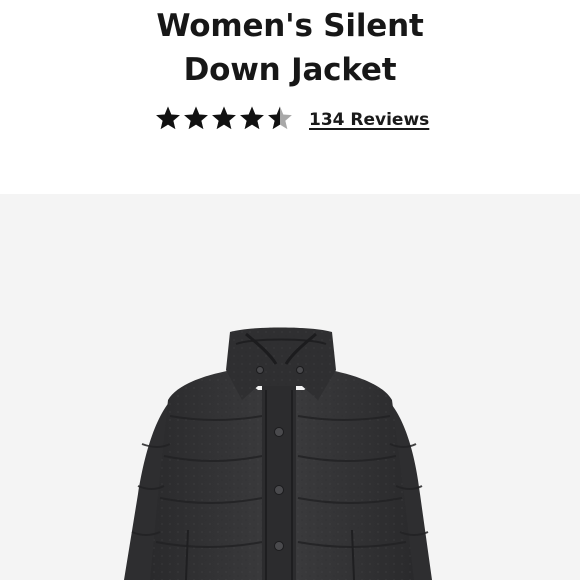 Image resolution: width=580 pixels, height=580 pixels. I want to click on rating-row: 134 Reviews, so click(290, 120).